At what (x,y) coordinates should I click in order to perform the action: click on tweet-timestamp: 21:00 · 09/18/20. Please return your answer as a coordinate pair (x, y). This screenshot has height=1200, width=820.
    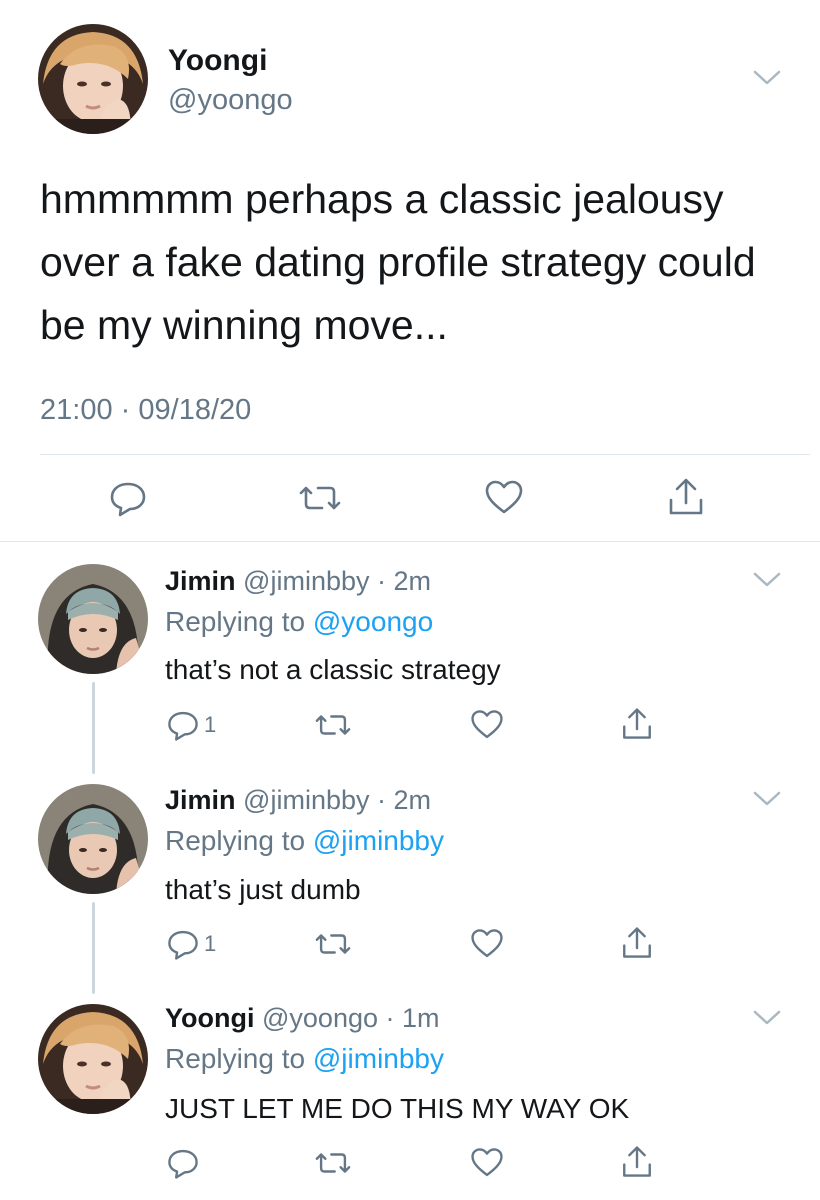
    Looking at the image, I should click on (145, 410).